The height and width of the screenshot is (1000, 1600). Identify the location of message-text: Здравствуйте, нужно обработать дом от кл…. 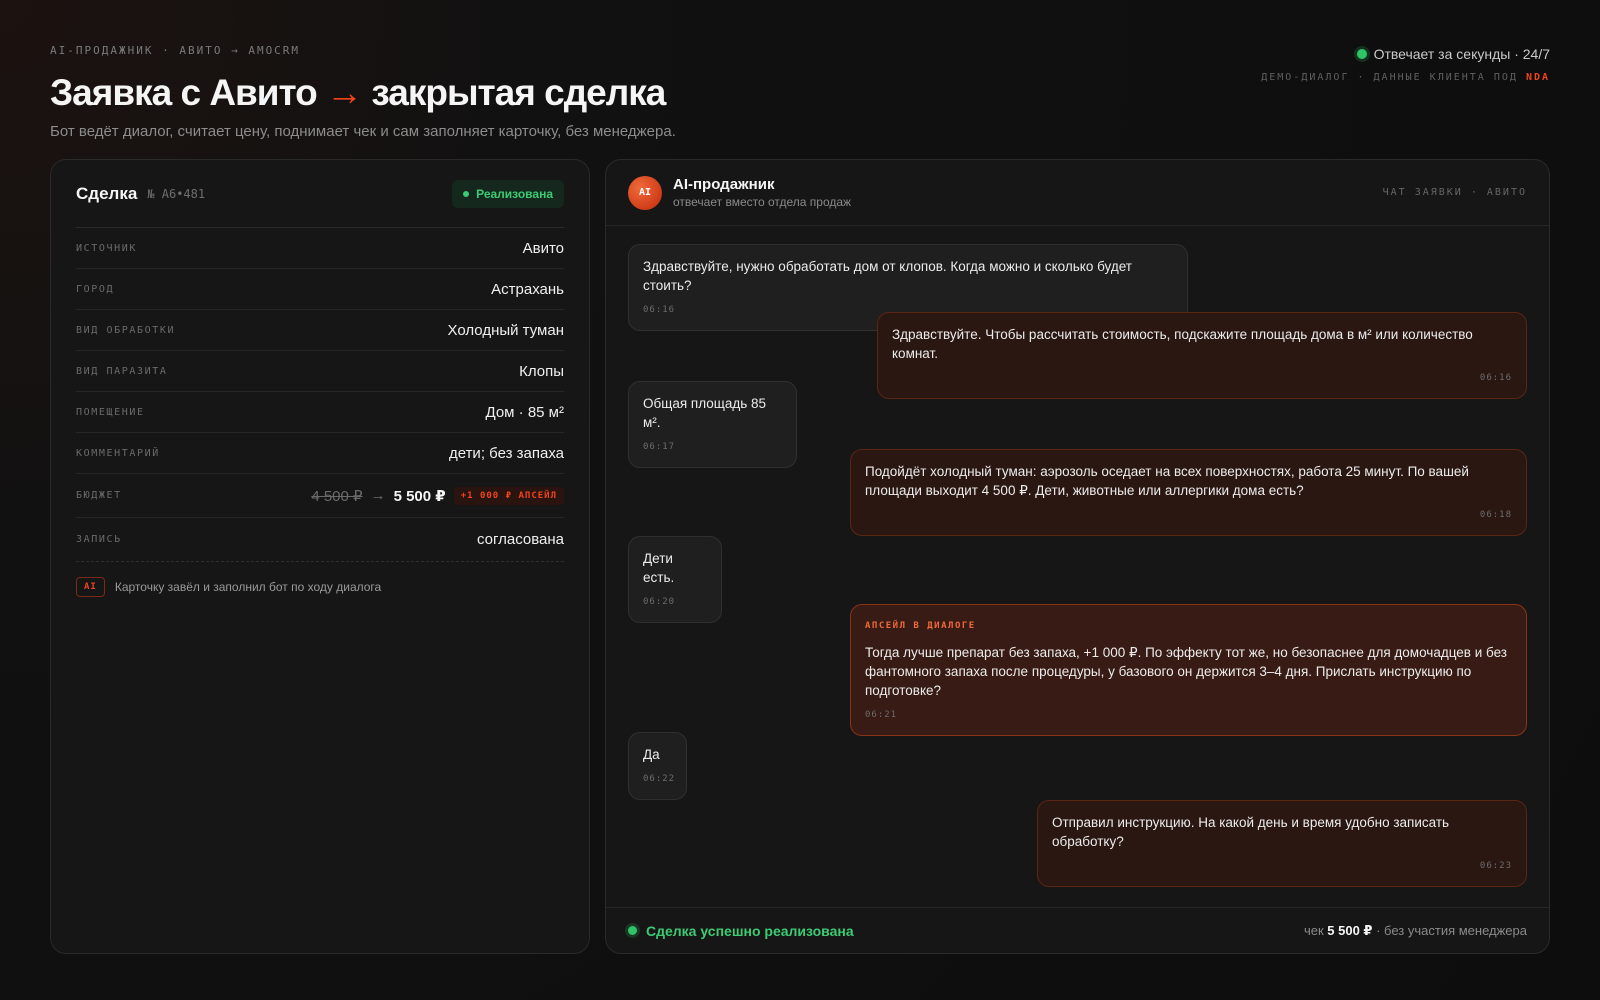
(887, 276).